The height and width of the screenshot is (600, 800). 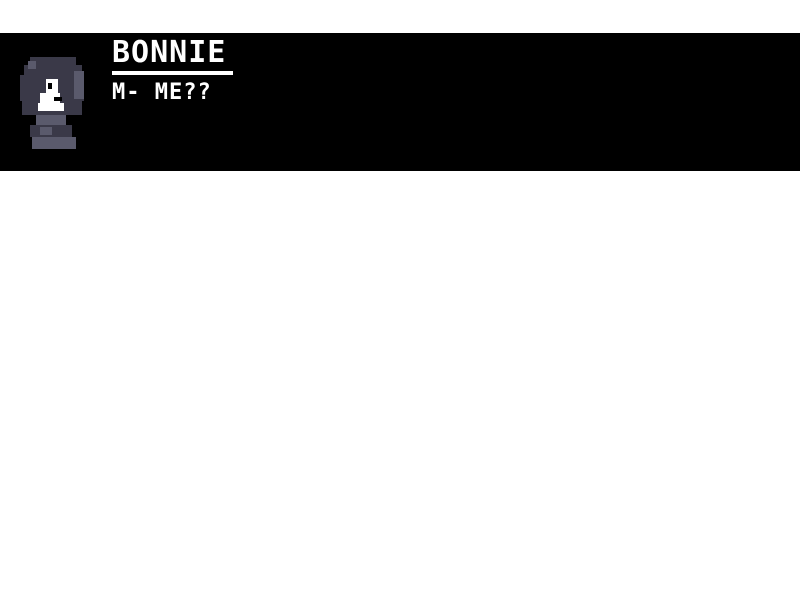 I want to click on dialogue-text: M- ME??, so click(x=162, y=92).